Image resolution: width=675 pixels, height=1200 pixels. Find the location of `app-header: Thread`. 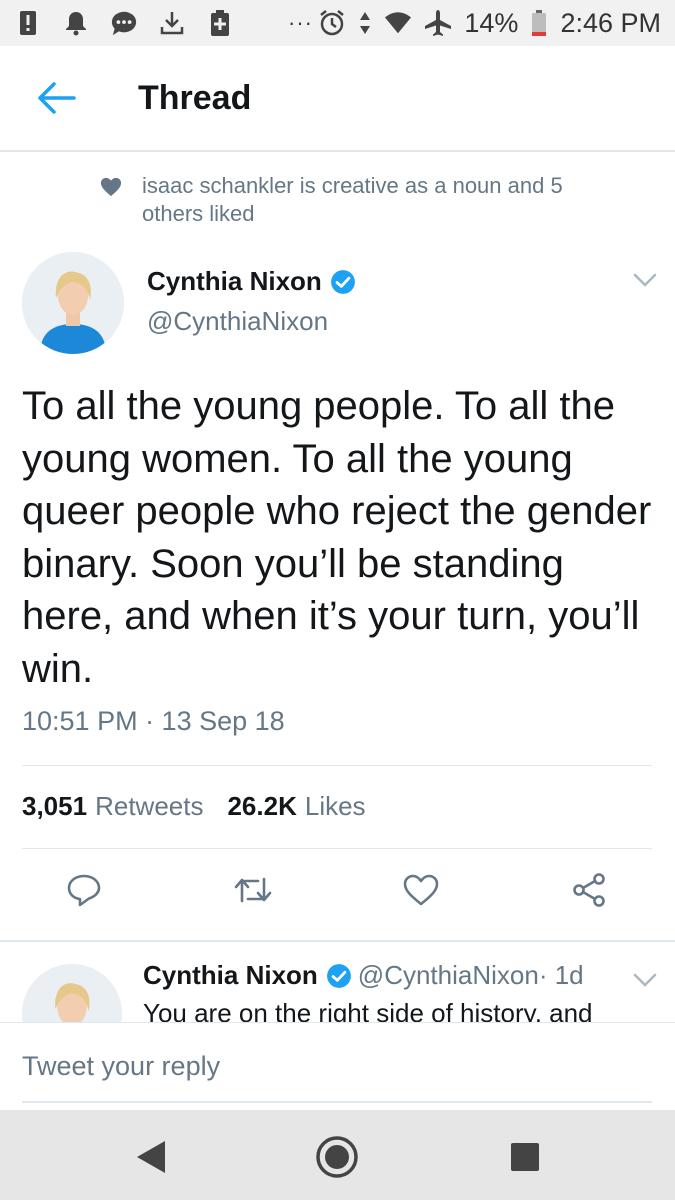

app-header: Thread is located at coordinates (337, 99).